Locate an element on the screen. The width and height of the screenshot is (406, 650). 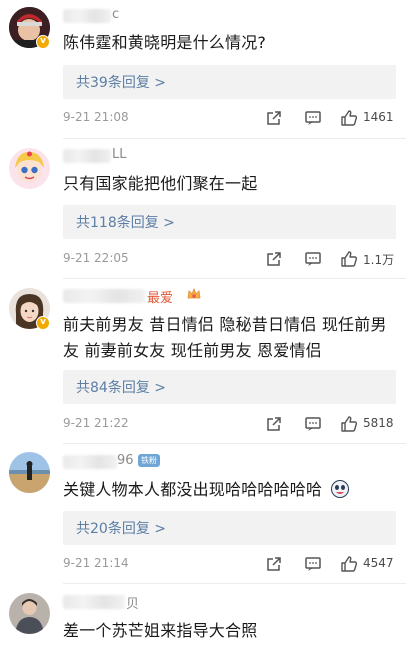
comment-text: 差一个苏芒姐来指导大合照 is located at coordinates (160, 630).